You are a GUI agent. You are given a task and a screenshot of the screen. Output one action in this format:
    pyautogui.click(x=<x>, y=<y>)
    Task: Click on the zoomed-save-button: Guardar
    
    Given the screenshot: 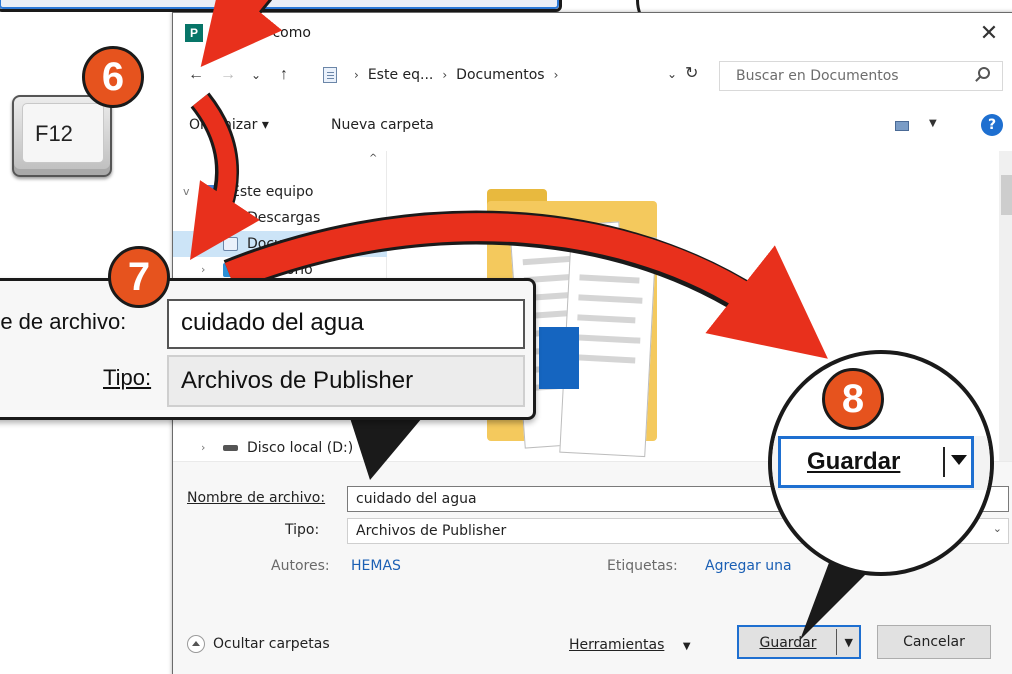 What is the action you would take?
    pyautogui.click(x=876, y=462)
    